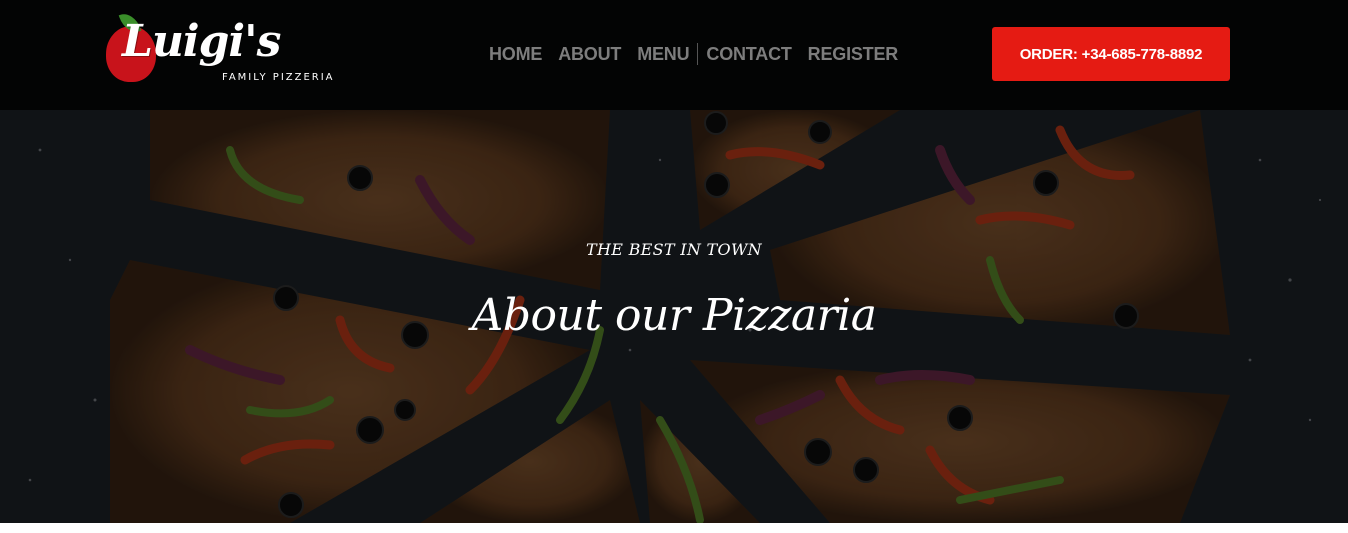 The image size is (1348, 533). What do you see at coordinates (589, 54) in the screenshot?
I see `nav-about: ABOUT` at bounding box center [589, 54].